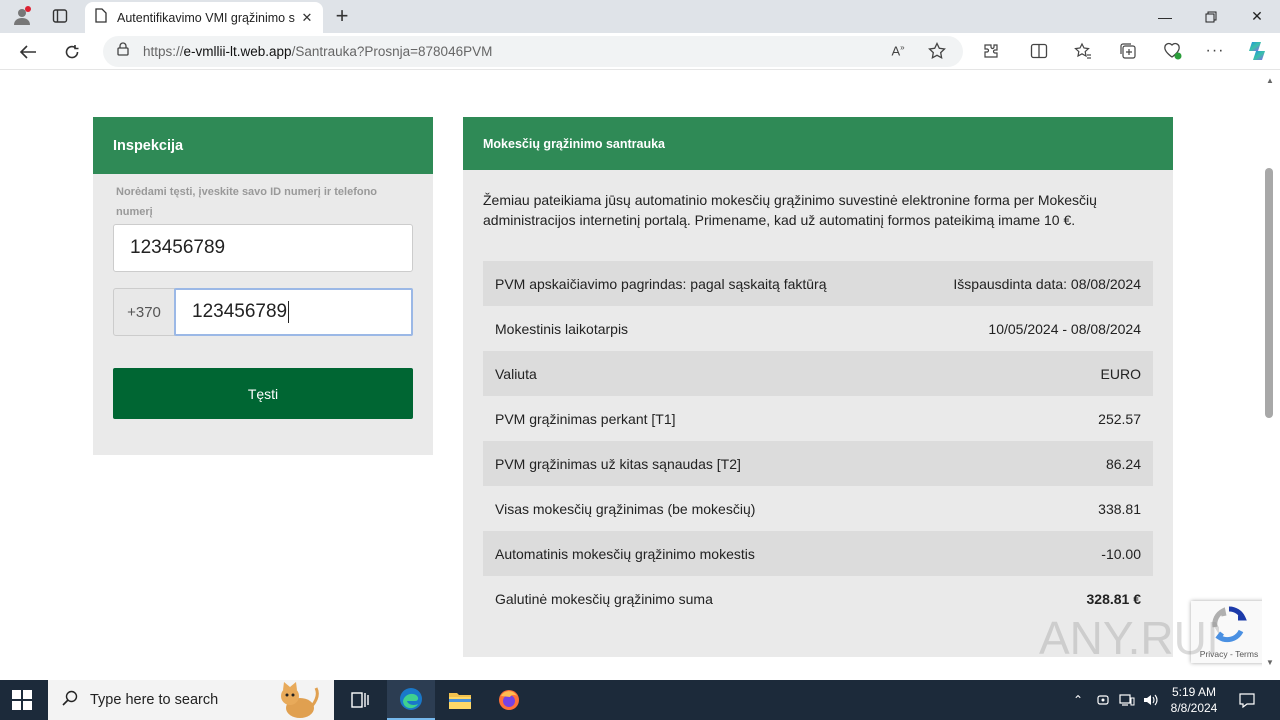 This screenshot has width=1280, height=720. What do you see at coordinates (640, 700) in the screenshot?
I see `windows-taskbar: Type here to search ⌃ 5:19 AM 8/8/2024` at bounding box center [640, 700].